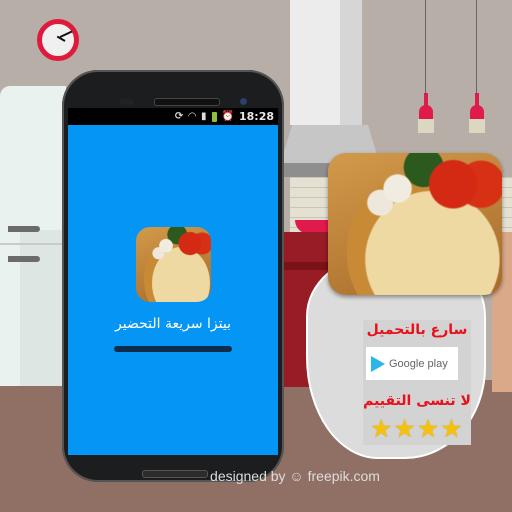 Image resolution: width=512 pixels, height=512 pixels. Describe the element at coordinates (378, 363) in the screenshot. I see `google-play-logo-icon` at that location.